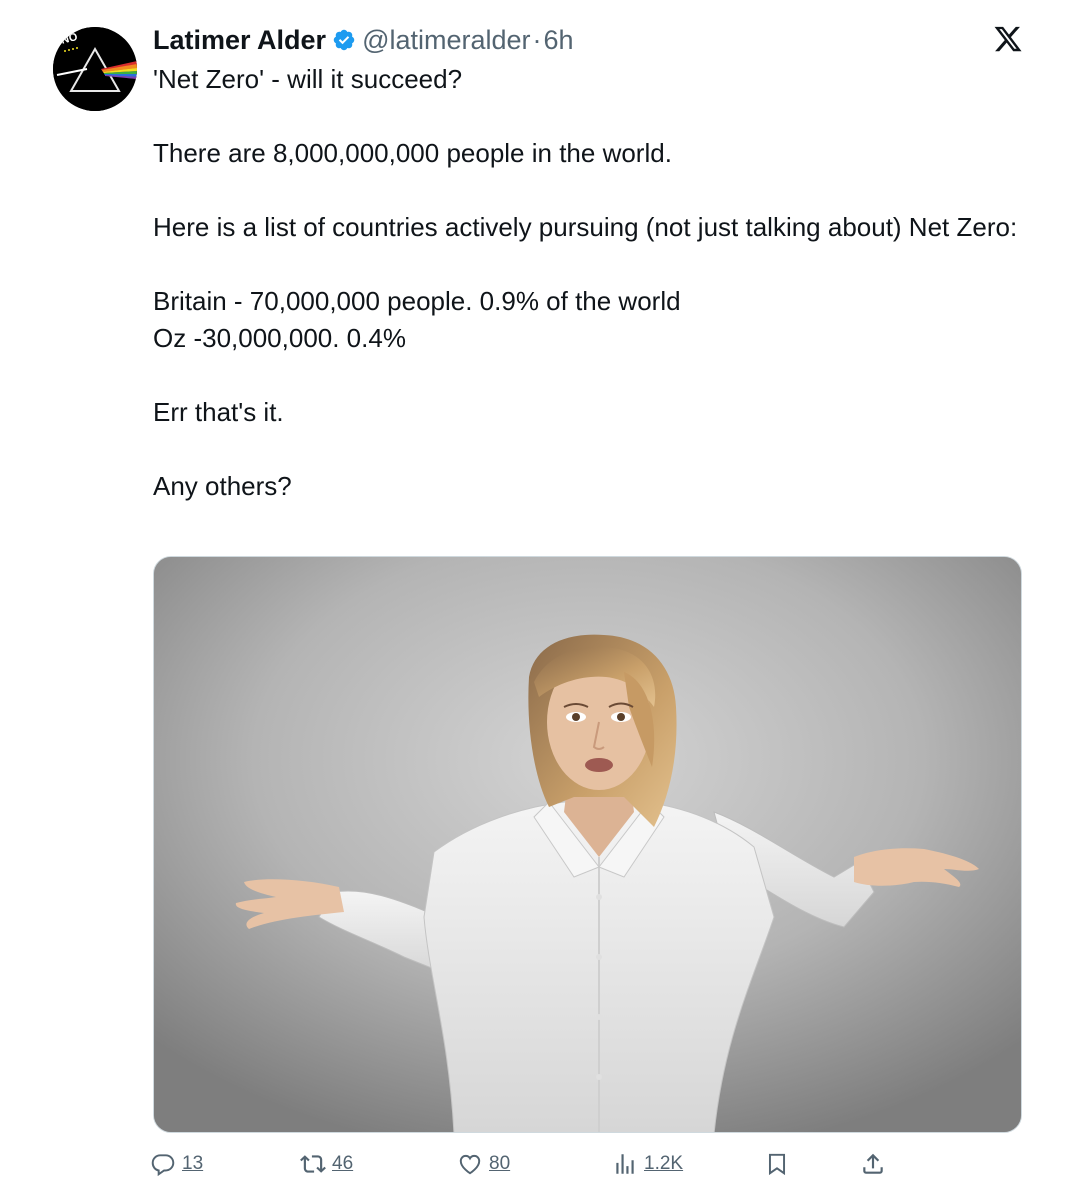 This screenshot has width=1085, height=1200. I want to click on avatar: NO, so click(95, 69).